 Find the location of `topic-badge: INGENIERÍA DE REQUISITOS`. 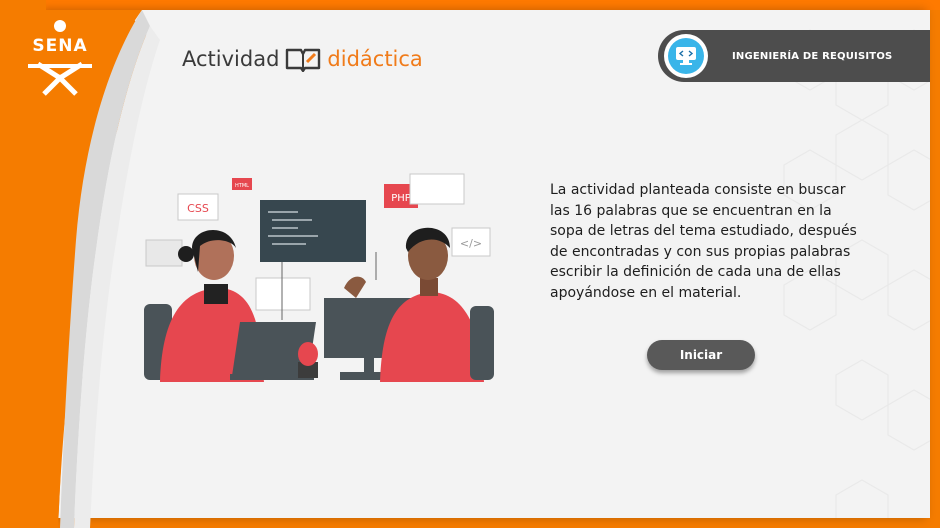

topic-badge: INGENIERÍA DE REQUISITOS is located at coordinates (794, 56).